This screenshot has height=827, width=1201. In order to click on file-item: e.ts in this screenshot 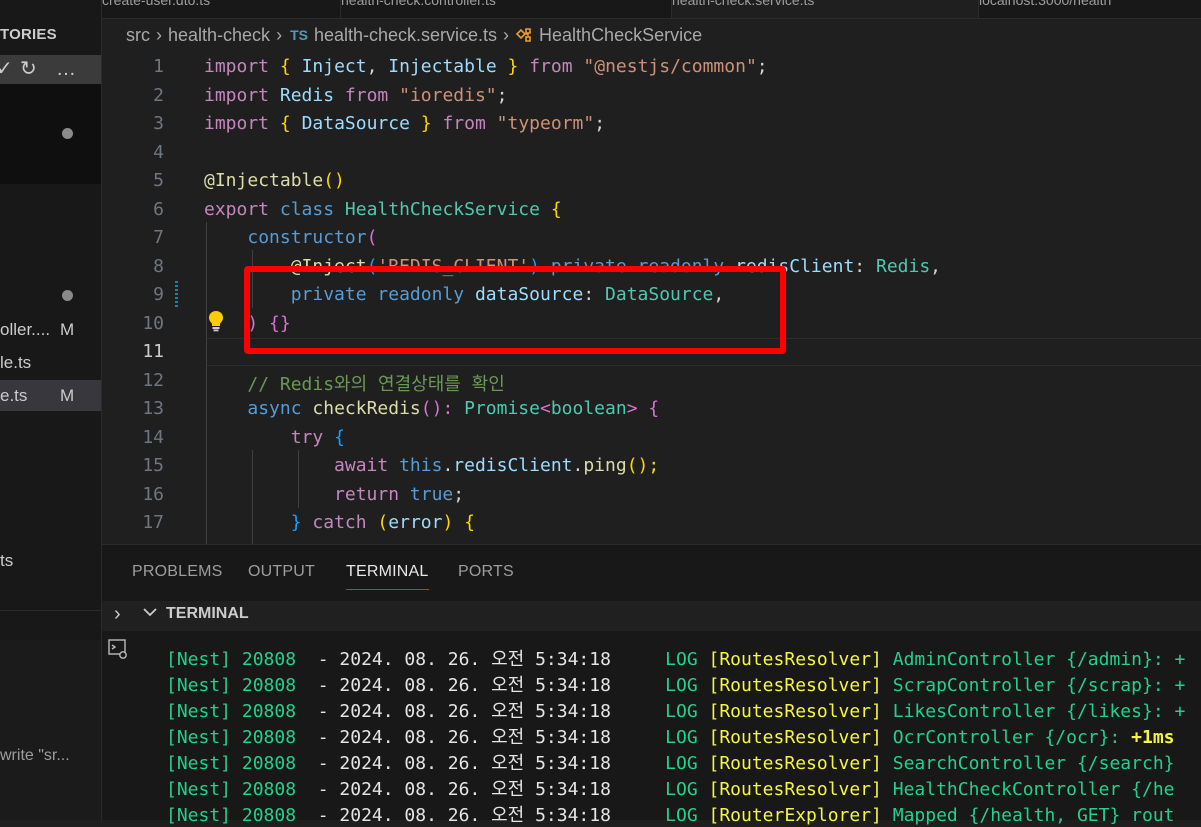, I will do `click(13, 396)`.